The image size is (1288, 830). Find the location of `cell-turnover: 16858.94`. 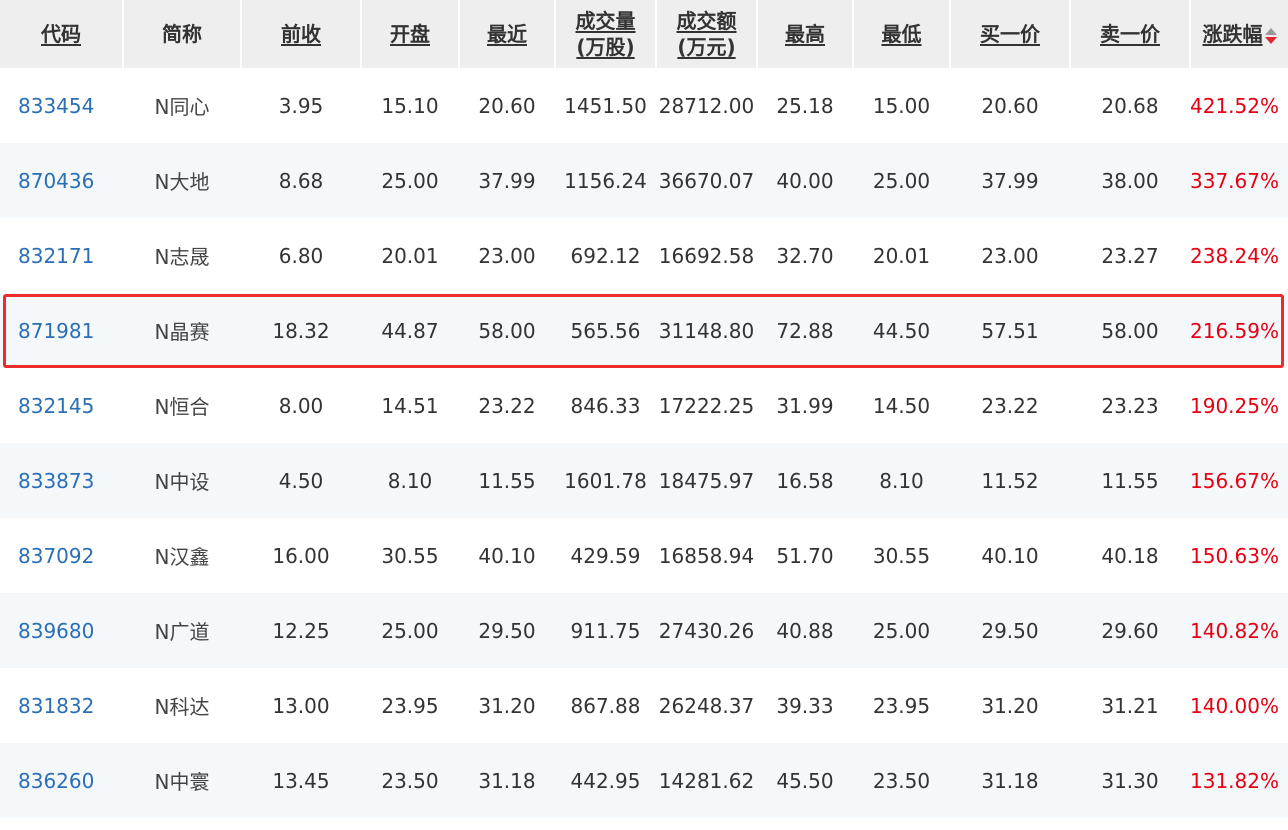

cell-turnover: 16858.94 is located at coordinates (706, 555).